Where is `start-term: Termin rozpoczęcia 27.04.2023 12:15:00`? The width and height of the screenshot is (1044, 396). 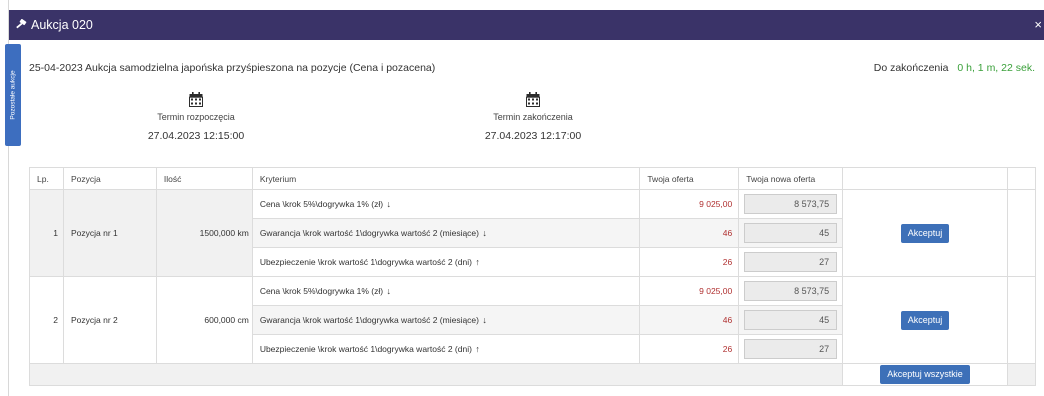 start-term: Termin rozpoczęcia 27.04.2023 12:15:00 is located at coordinates (196, 117).